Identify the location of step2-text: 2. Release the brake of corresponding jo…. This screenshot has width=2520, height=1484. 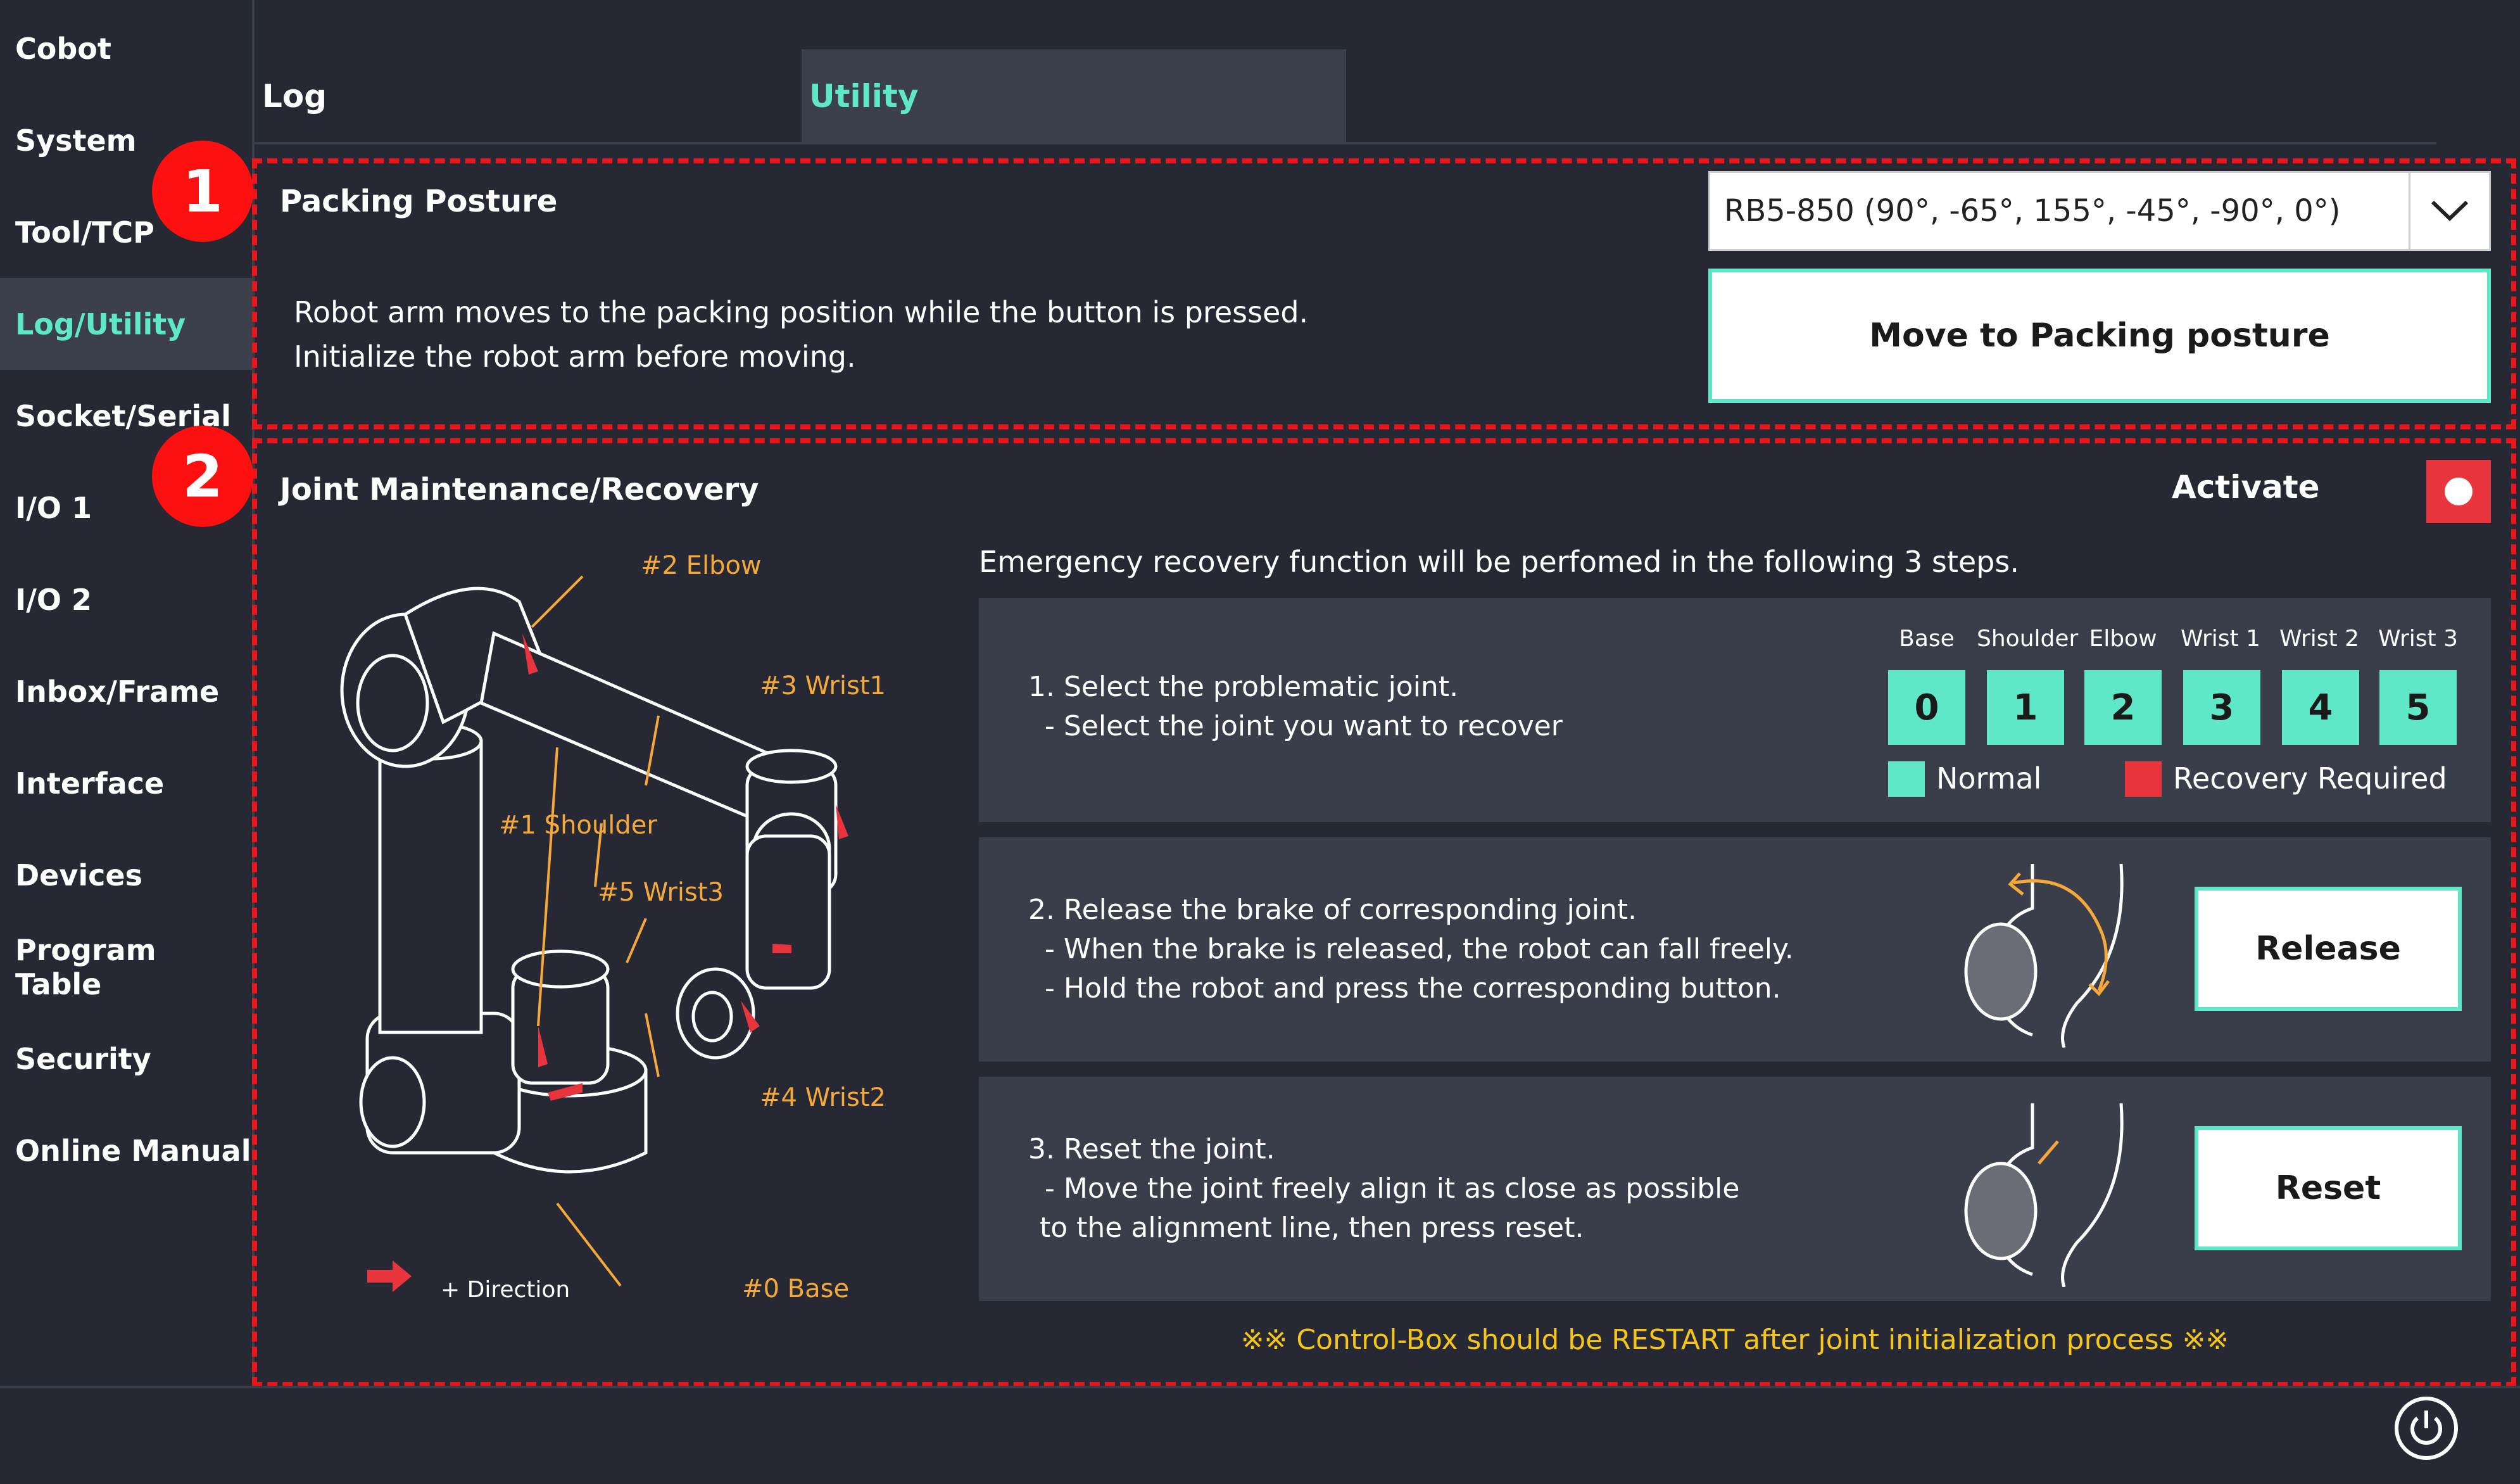
(1411, 949).